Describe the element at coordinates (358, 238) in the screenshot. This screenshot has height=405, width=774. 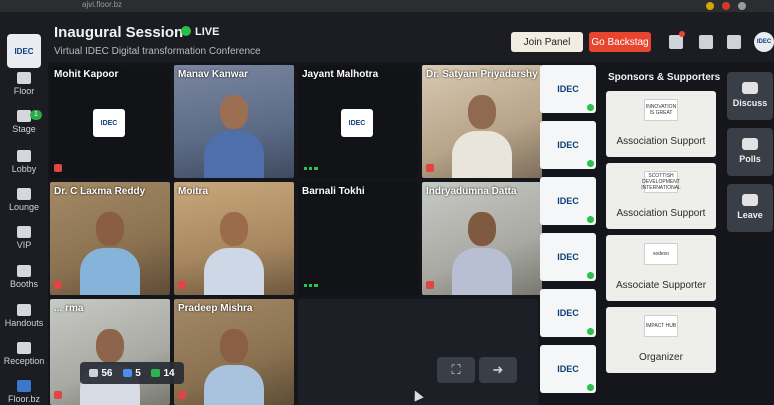
I see `participant-tile: Barnali Tokhi` at that location.